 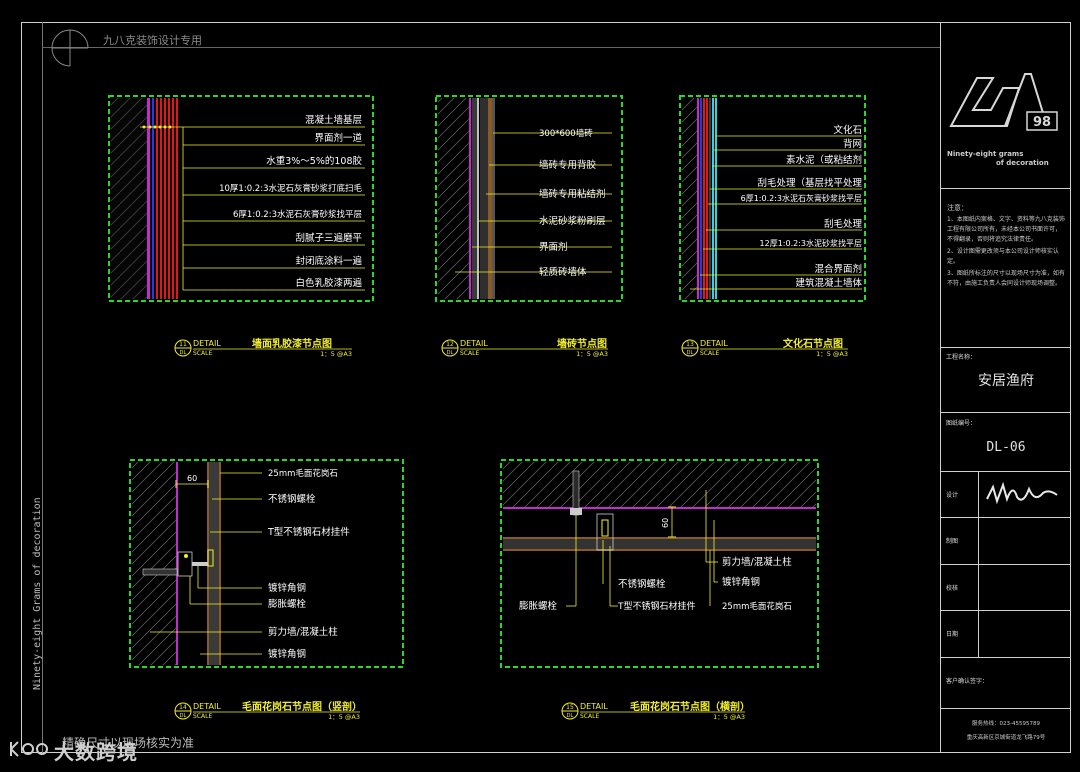 What do you see at coordinates (729, 717) in the screenshot?
I see `d5-scale: 1：5 @A3` at bounding box center [729, 717].